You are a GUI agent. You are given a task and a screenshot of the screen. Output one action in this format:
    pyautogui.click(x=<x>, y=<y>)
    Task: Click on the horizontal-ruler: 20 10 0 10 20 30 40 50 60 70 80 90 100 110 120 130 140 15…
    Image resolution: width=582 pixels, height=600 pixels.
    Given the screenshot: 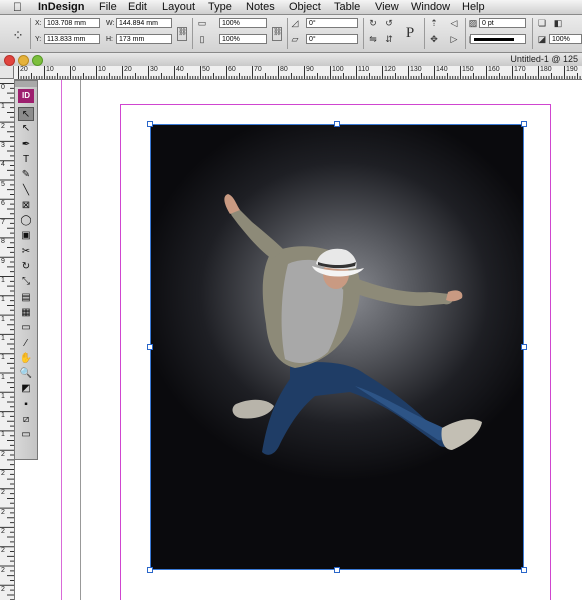 What is the action you would take?
    pyautogui.click(x=298, y=73)
    